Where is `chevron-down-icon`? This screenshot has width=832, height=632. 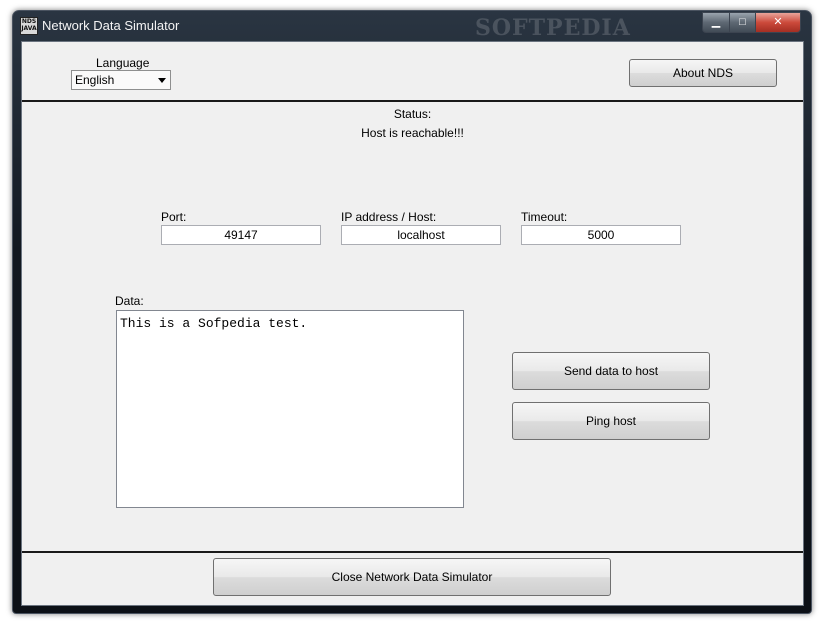 chevron-down-icon is located at coordinates (162, 80).